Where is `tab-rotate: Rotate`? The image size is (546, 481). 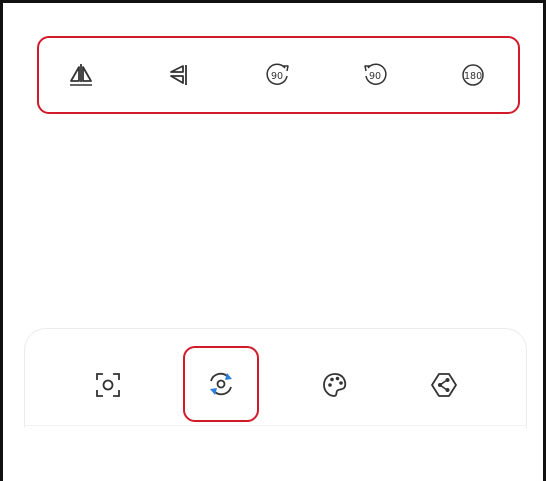
tab-rotate: Rotate is located at coordinates (221, 384).